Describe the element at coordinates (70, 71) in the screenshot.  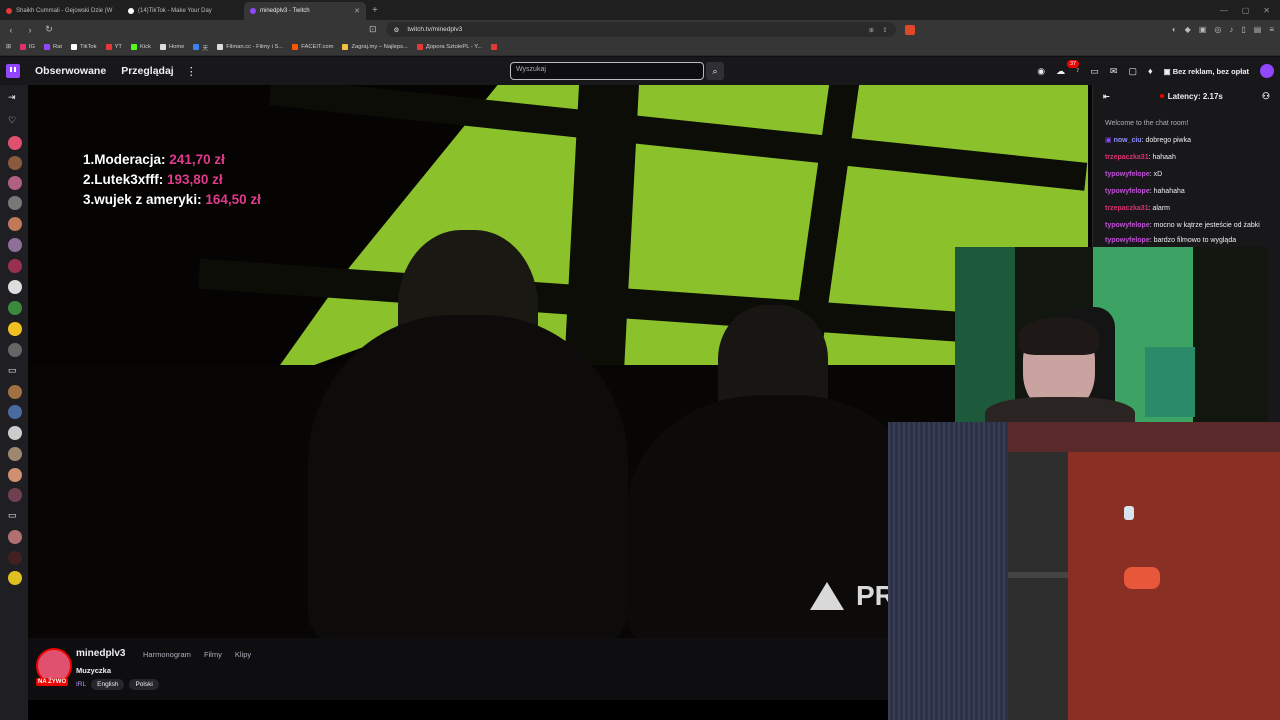
I see `nav-following: Obserwowane` at that location.